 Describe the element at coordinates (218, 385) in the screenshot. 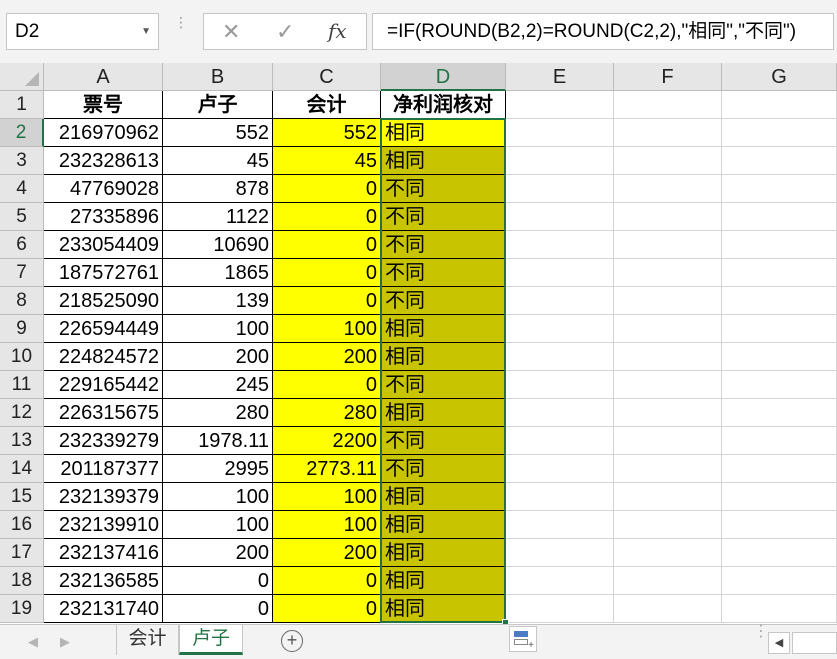

I see `cell-b: 245` at that location.